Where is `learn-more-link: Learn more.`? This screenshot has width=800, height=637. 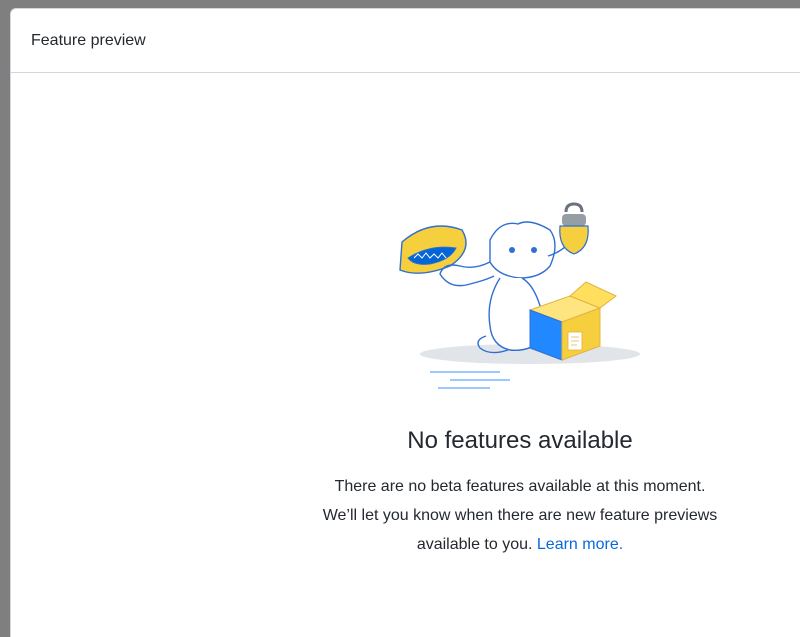 learn-more-link: Learn more. is located at coordinates (580, 544).